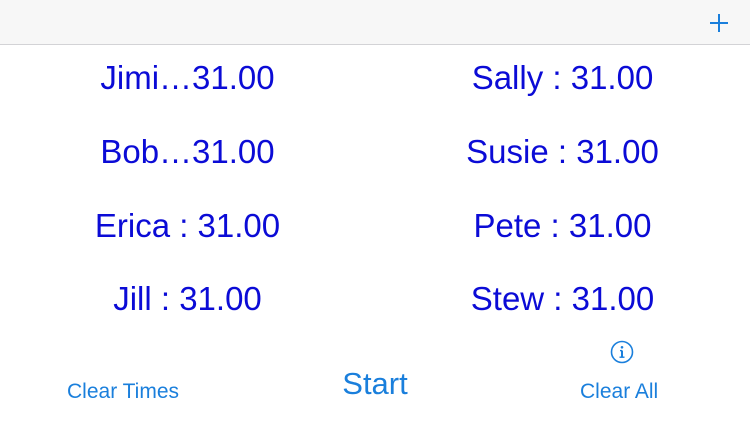 The image size is (750, 422). I want to click on plus-icon, so click(719, 23).